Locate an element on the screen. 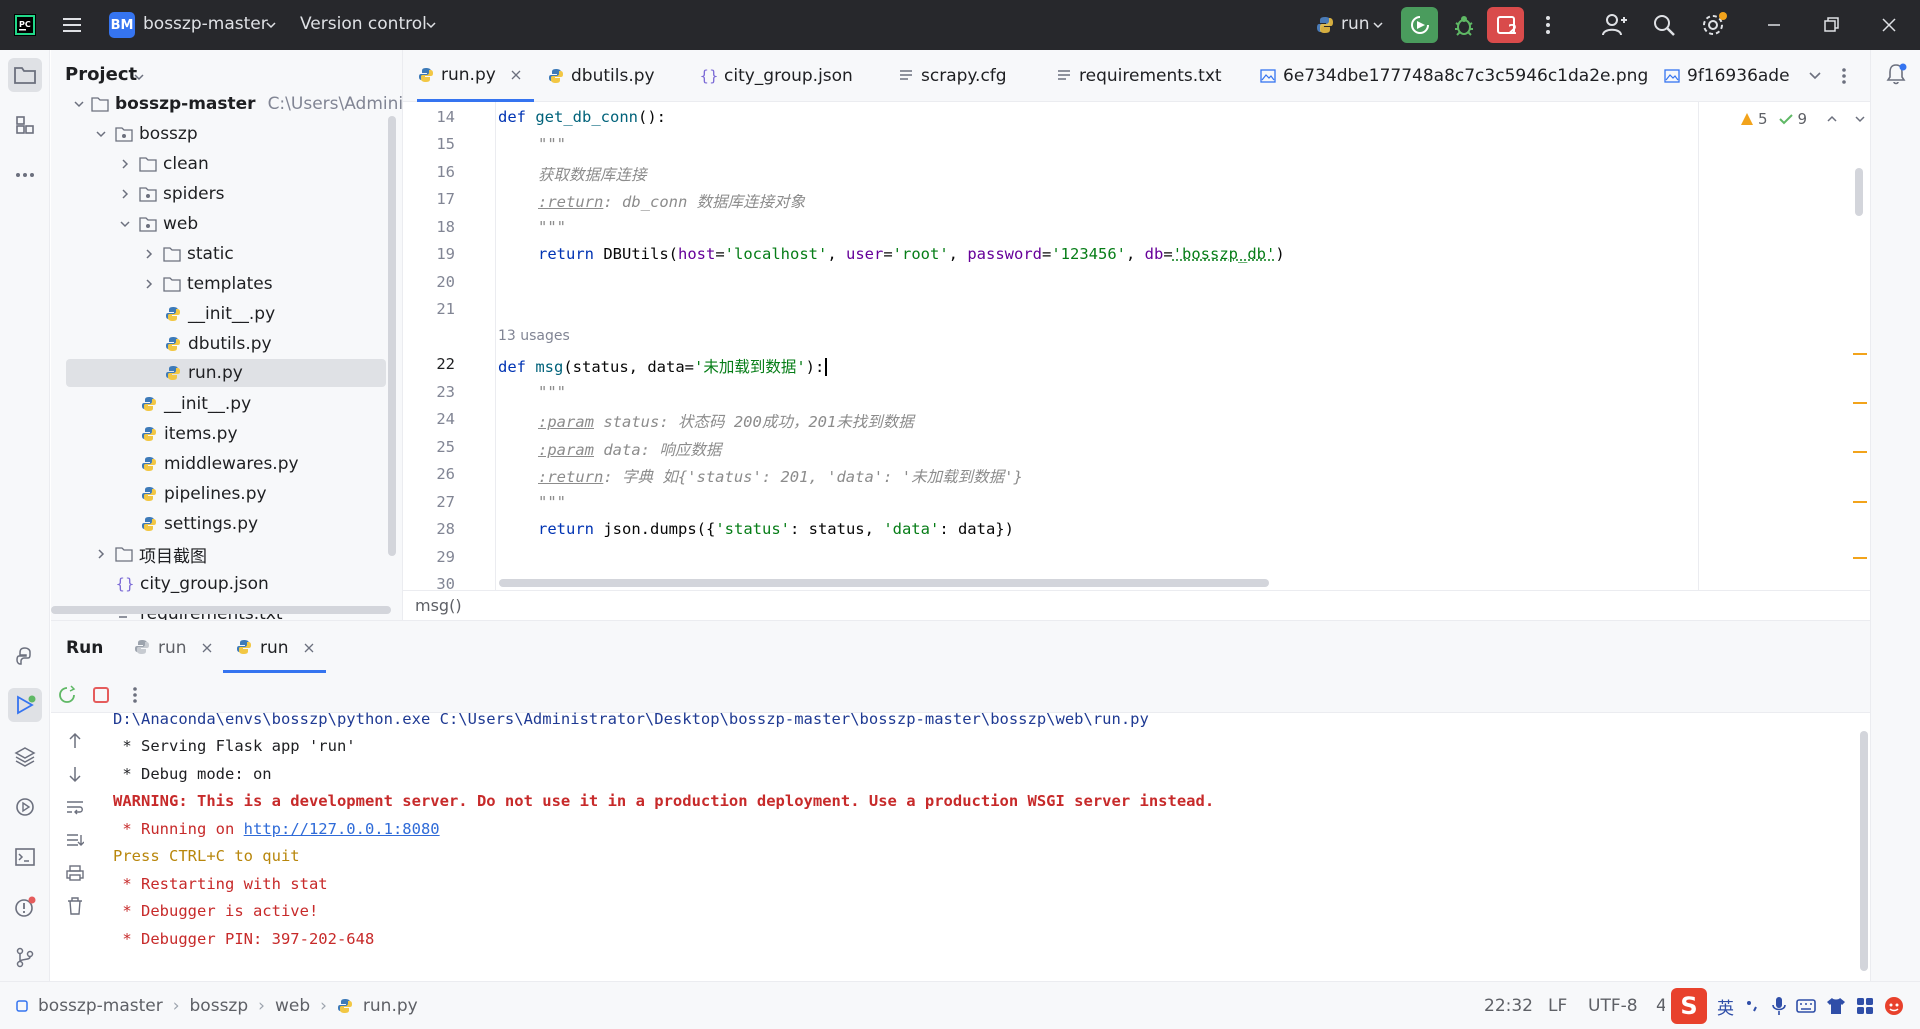  project-badge: BM is located at coordinates (122, 25).